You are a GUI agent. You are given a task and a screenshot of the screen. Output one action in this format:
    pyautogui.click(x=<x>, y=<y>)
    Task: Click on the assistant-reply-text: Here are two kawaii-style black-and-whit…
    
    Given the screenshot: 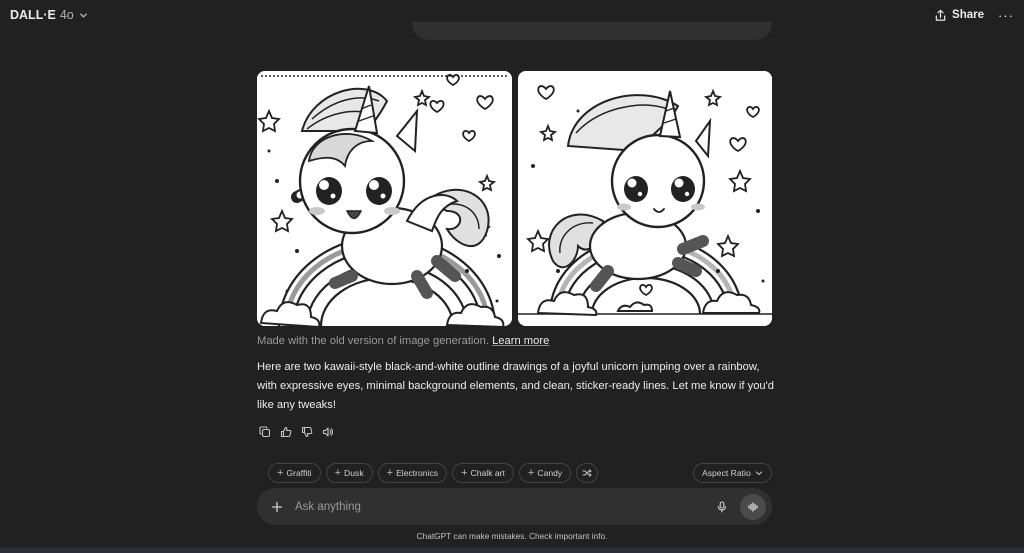 What is the action you would take?
    pyautogui.click(x=516, y=386)
    